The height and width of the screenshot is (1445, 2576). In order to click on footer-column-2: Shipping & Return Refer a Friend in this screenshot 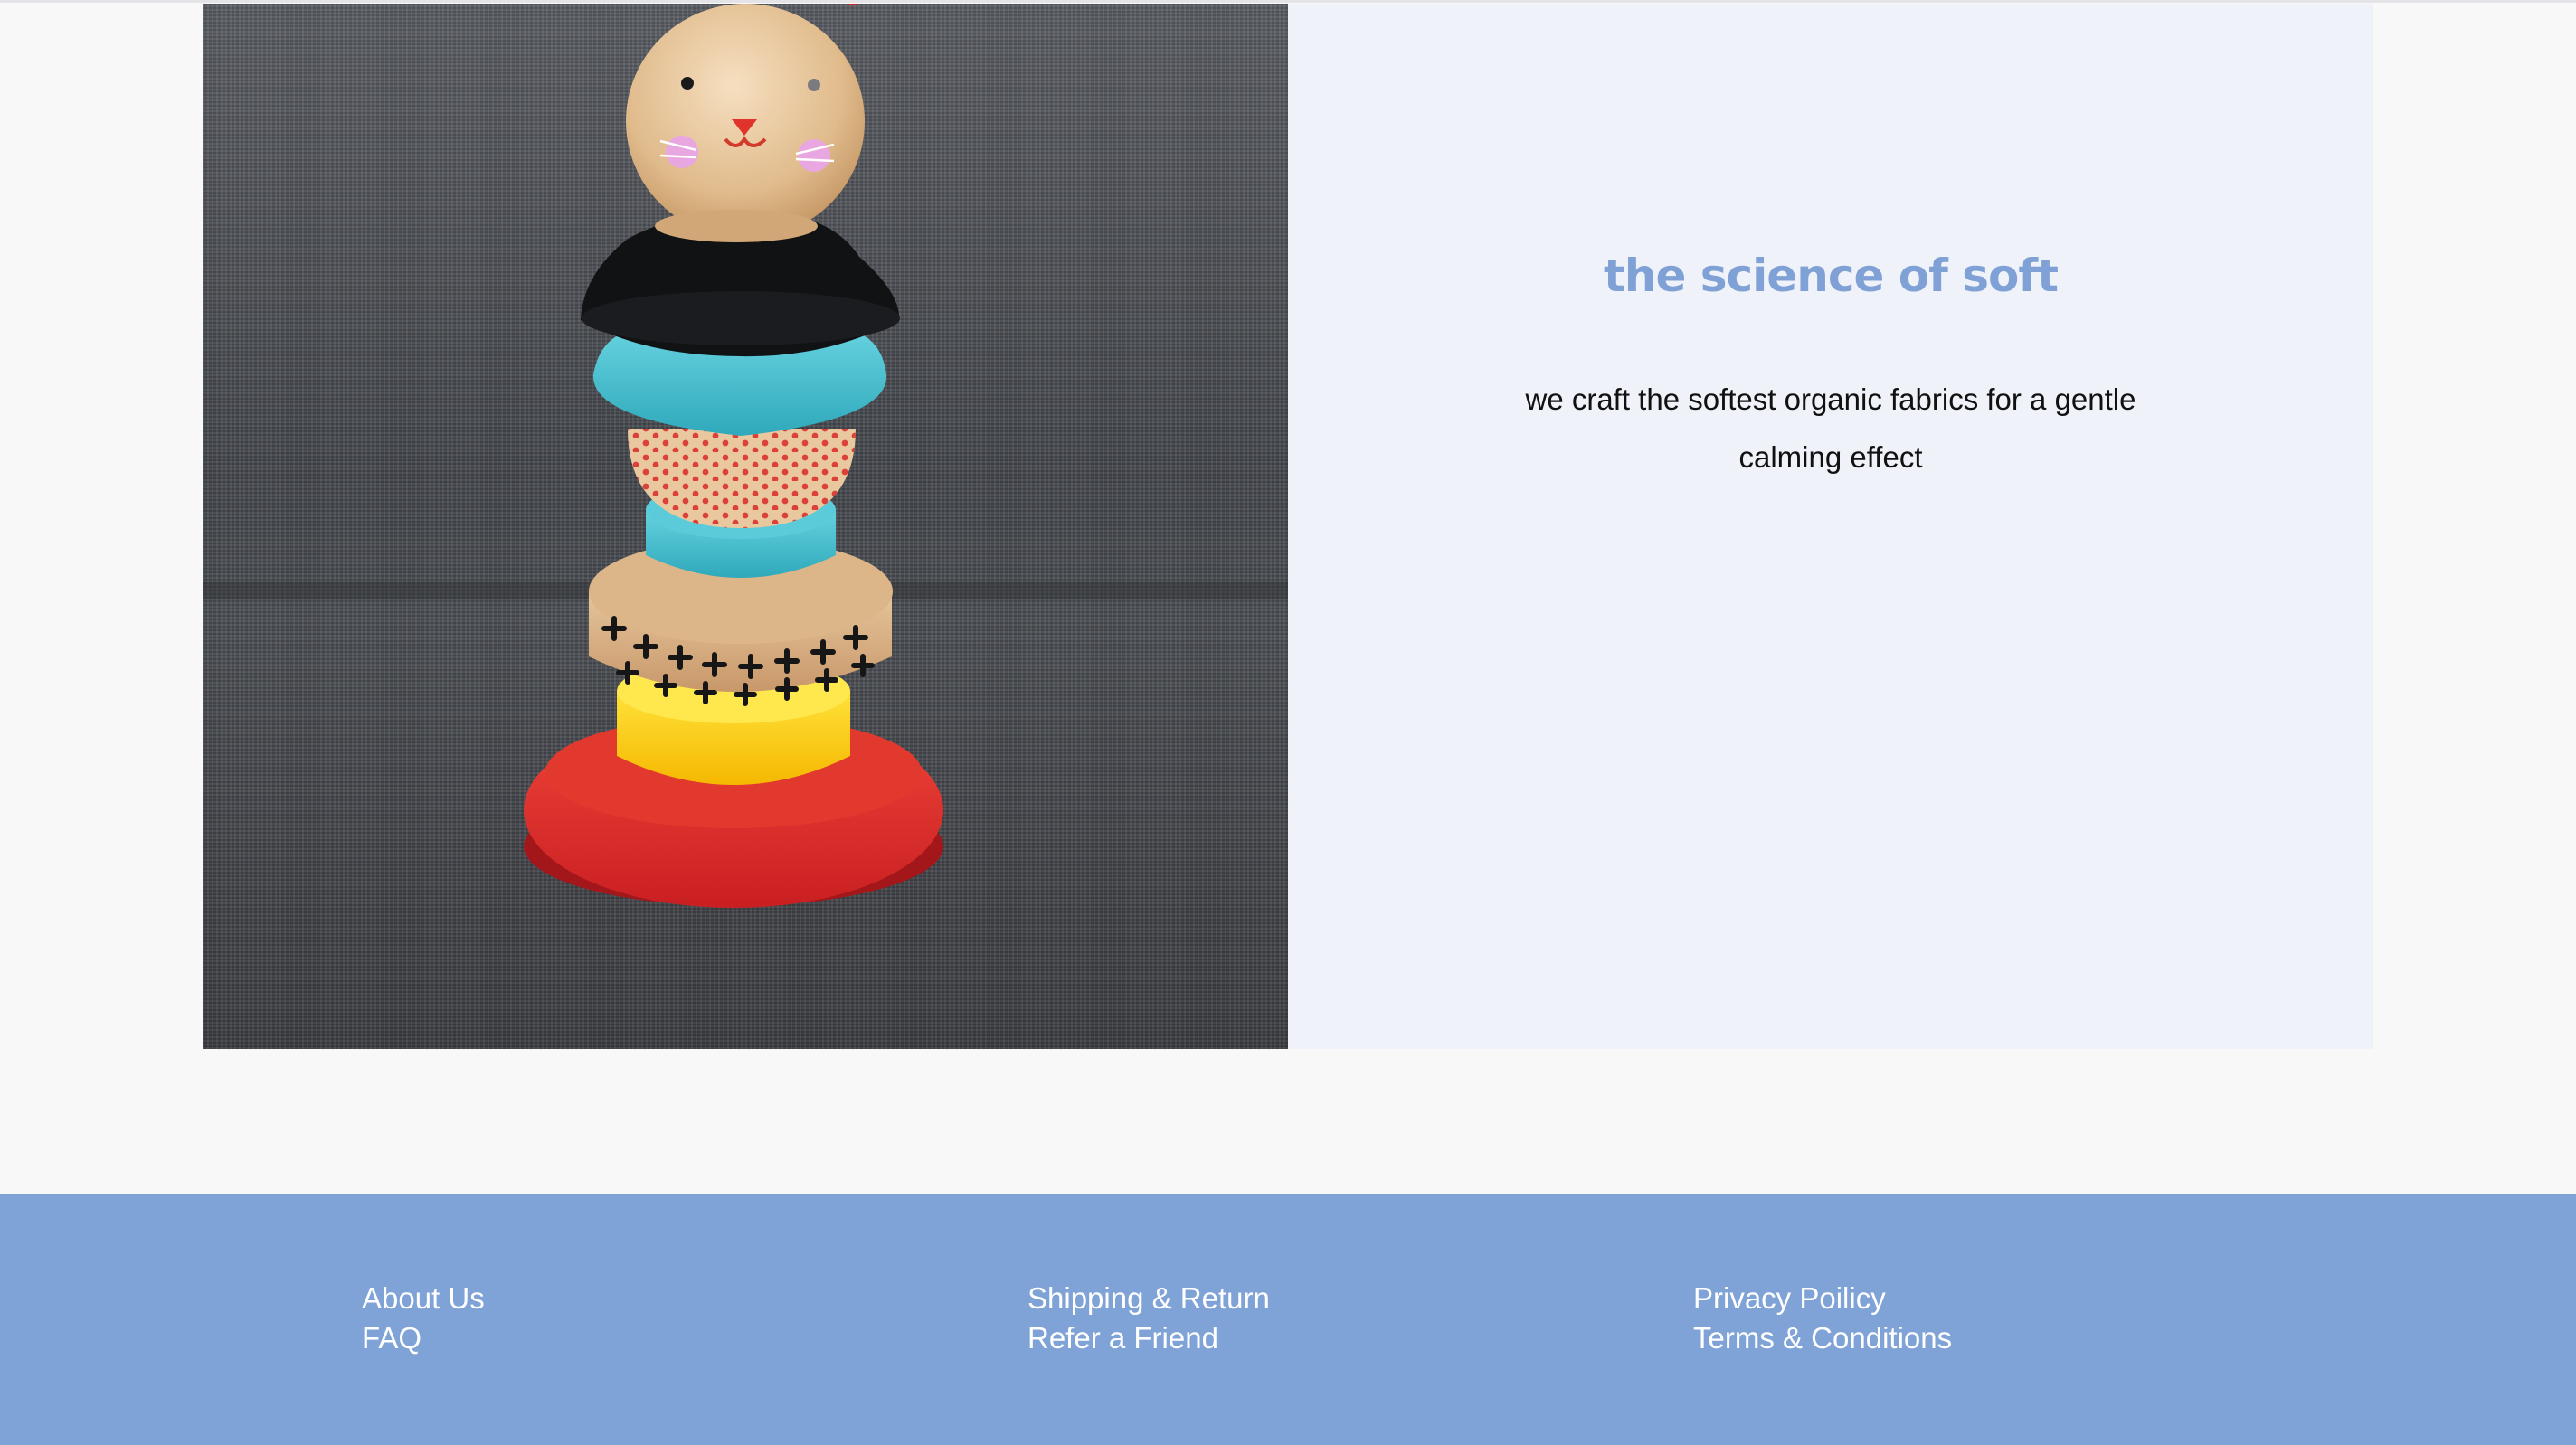, I will do `click(1149, 1319)`.